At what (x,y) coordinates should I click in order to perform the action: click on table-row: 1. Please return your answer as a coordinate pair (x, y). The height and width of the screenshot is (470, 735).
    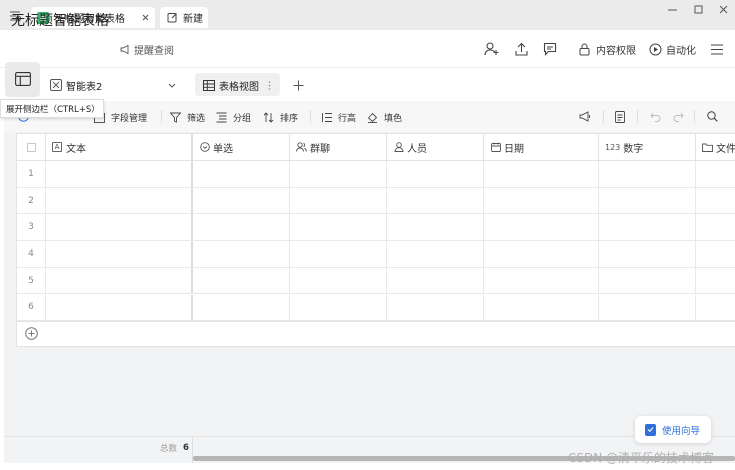
    Looking at the image, I should click on (376, 174).